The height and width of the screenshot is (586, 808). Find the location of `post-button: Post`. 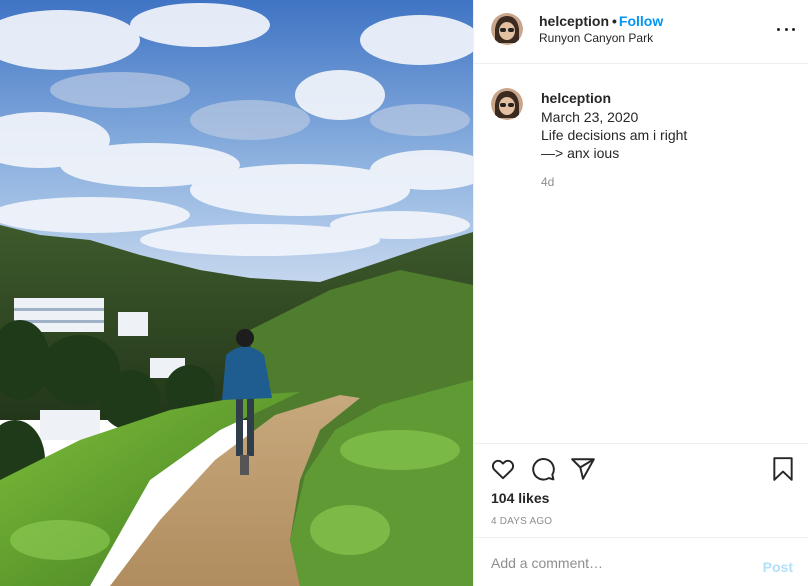

post-button: Post is located at coordinates (778, 567).